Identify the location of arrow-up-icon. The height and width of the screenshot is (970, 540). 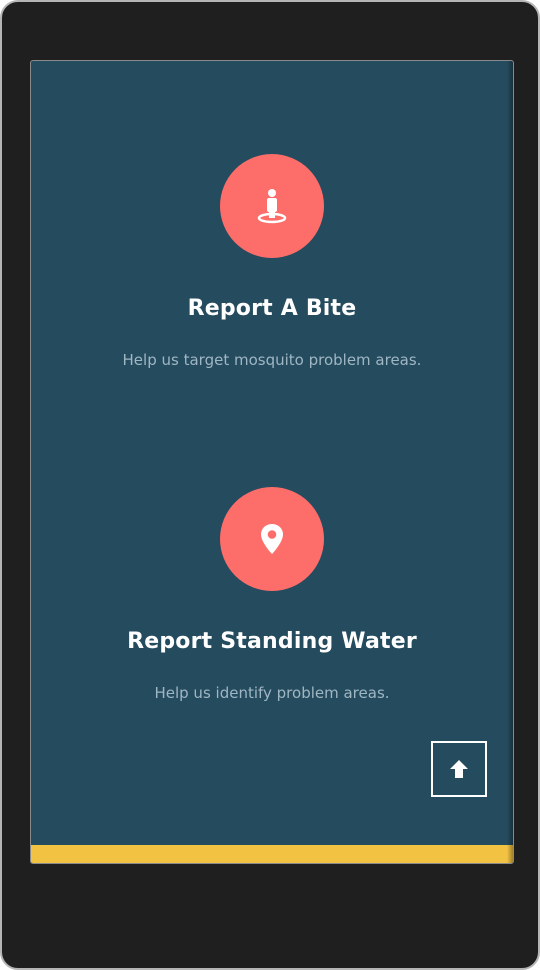
(459, 769).